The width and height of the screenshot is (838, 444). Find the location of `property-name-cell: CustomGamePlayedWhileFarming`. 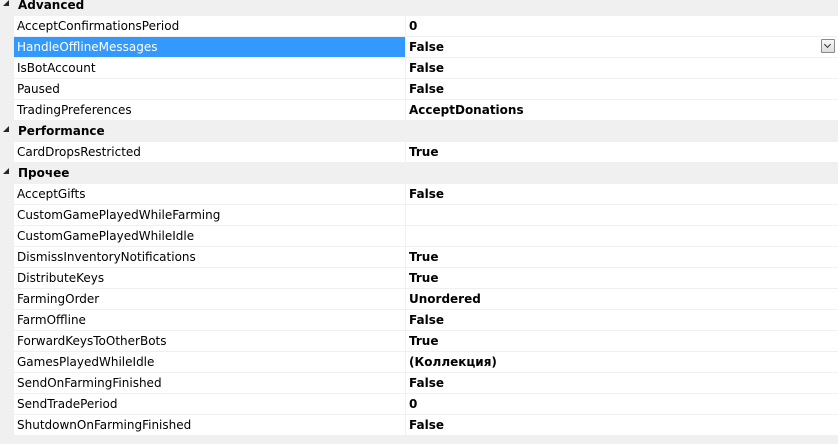

property-name-cell: CustomGamePlayedWhileFarming is located at coordinates (209, 215).